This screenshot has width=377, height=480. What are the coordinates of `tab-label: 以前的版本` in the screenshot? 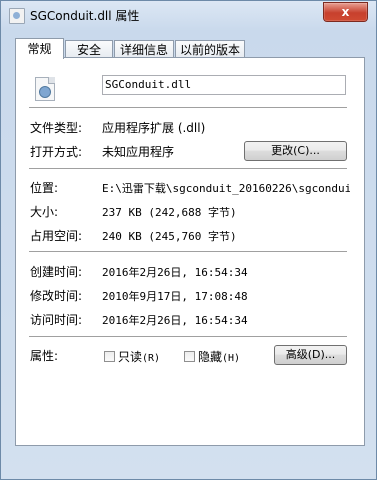 It's located at (209, 50).